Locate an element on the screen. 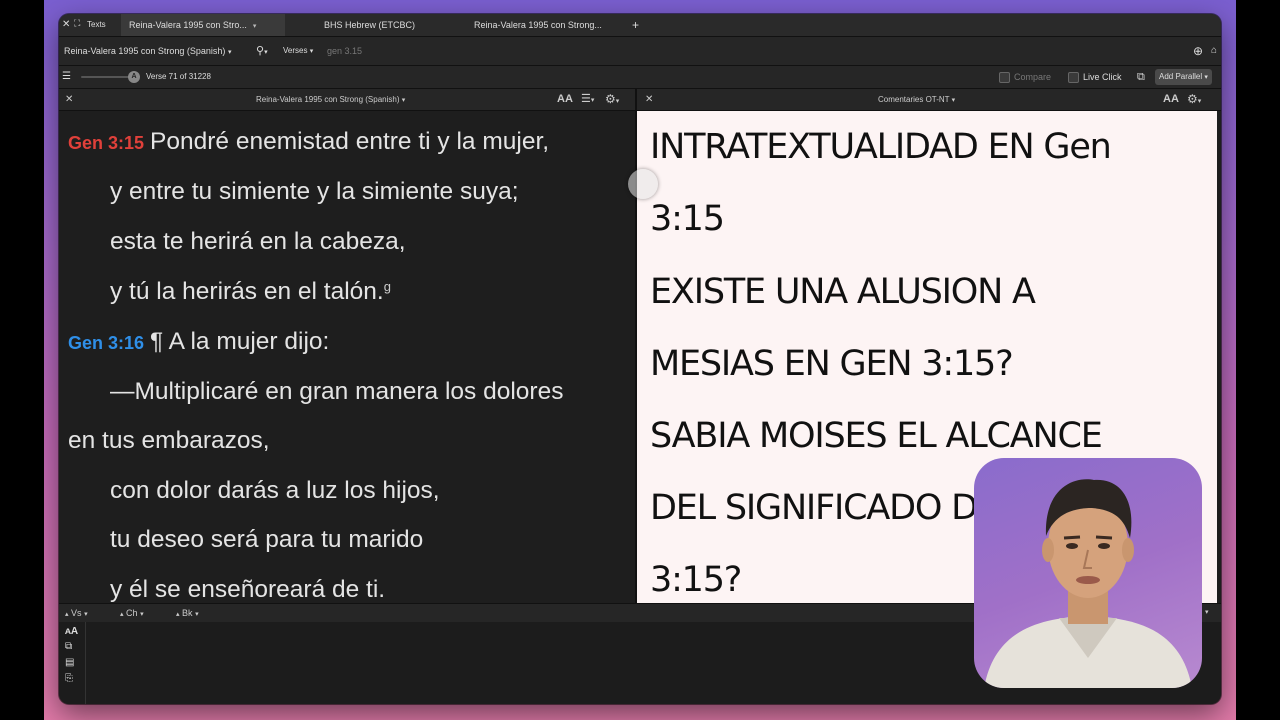  verse-position: Verse 71 of 31228 is located at coordinates (178, 76).